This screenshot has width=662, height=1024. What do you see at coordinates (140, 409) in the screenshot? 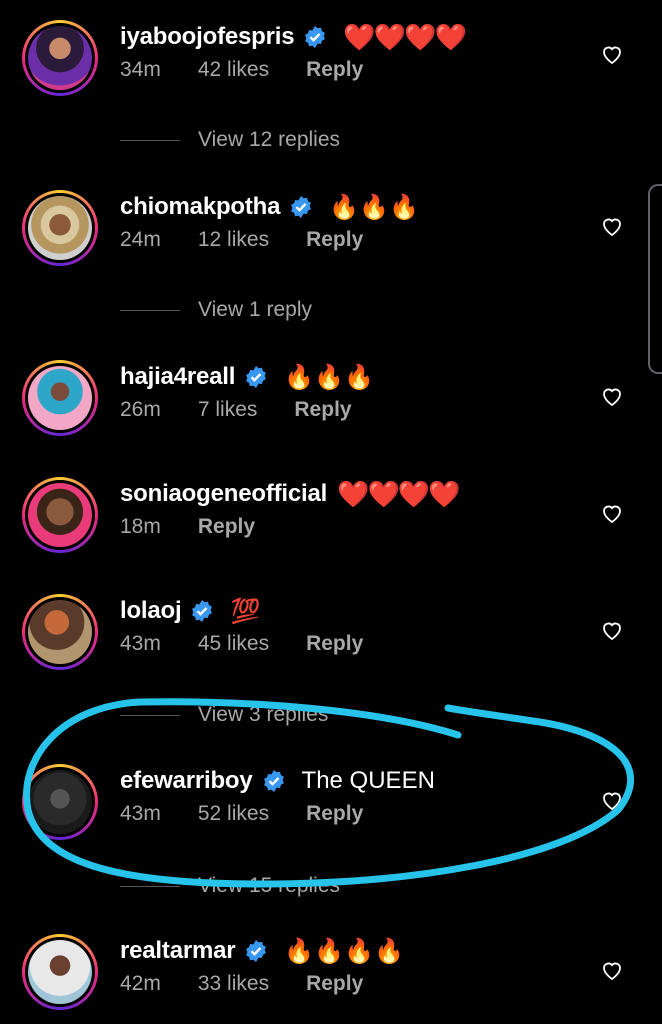
I see `comment-time: 26m` at bounding box center [140, 409].